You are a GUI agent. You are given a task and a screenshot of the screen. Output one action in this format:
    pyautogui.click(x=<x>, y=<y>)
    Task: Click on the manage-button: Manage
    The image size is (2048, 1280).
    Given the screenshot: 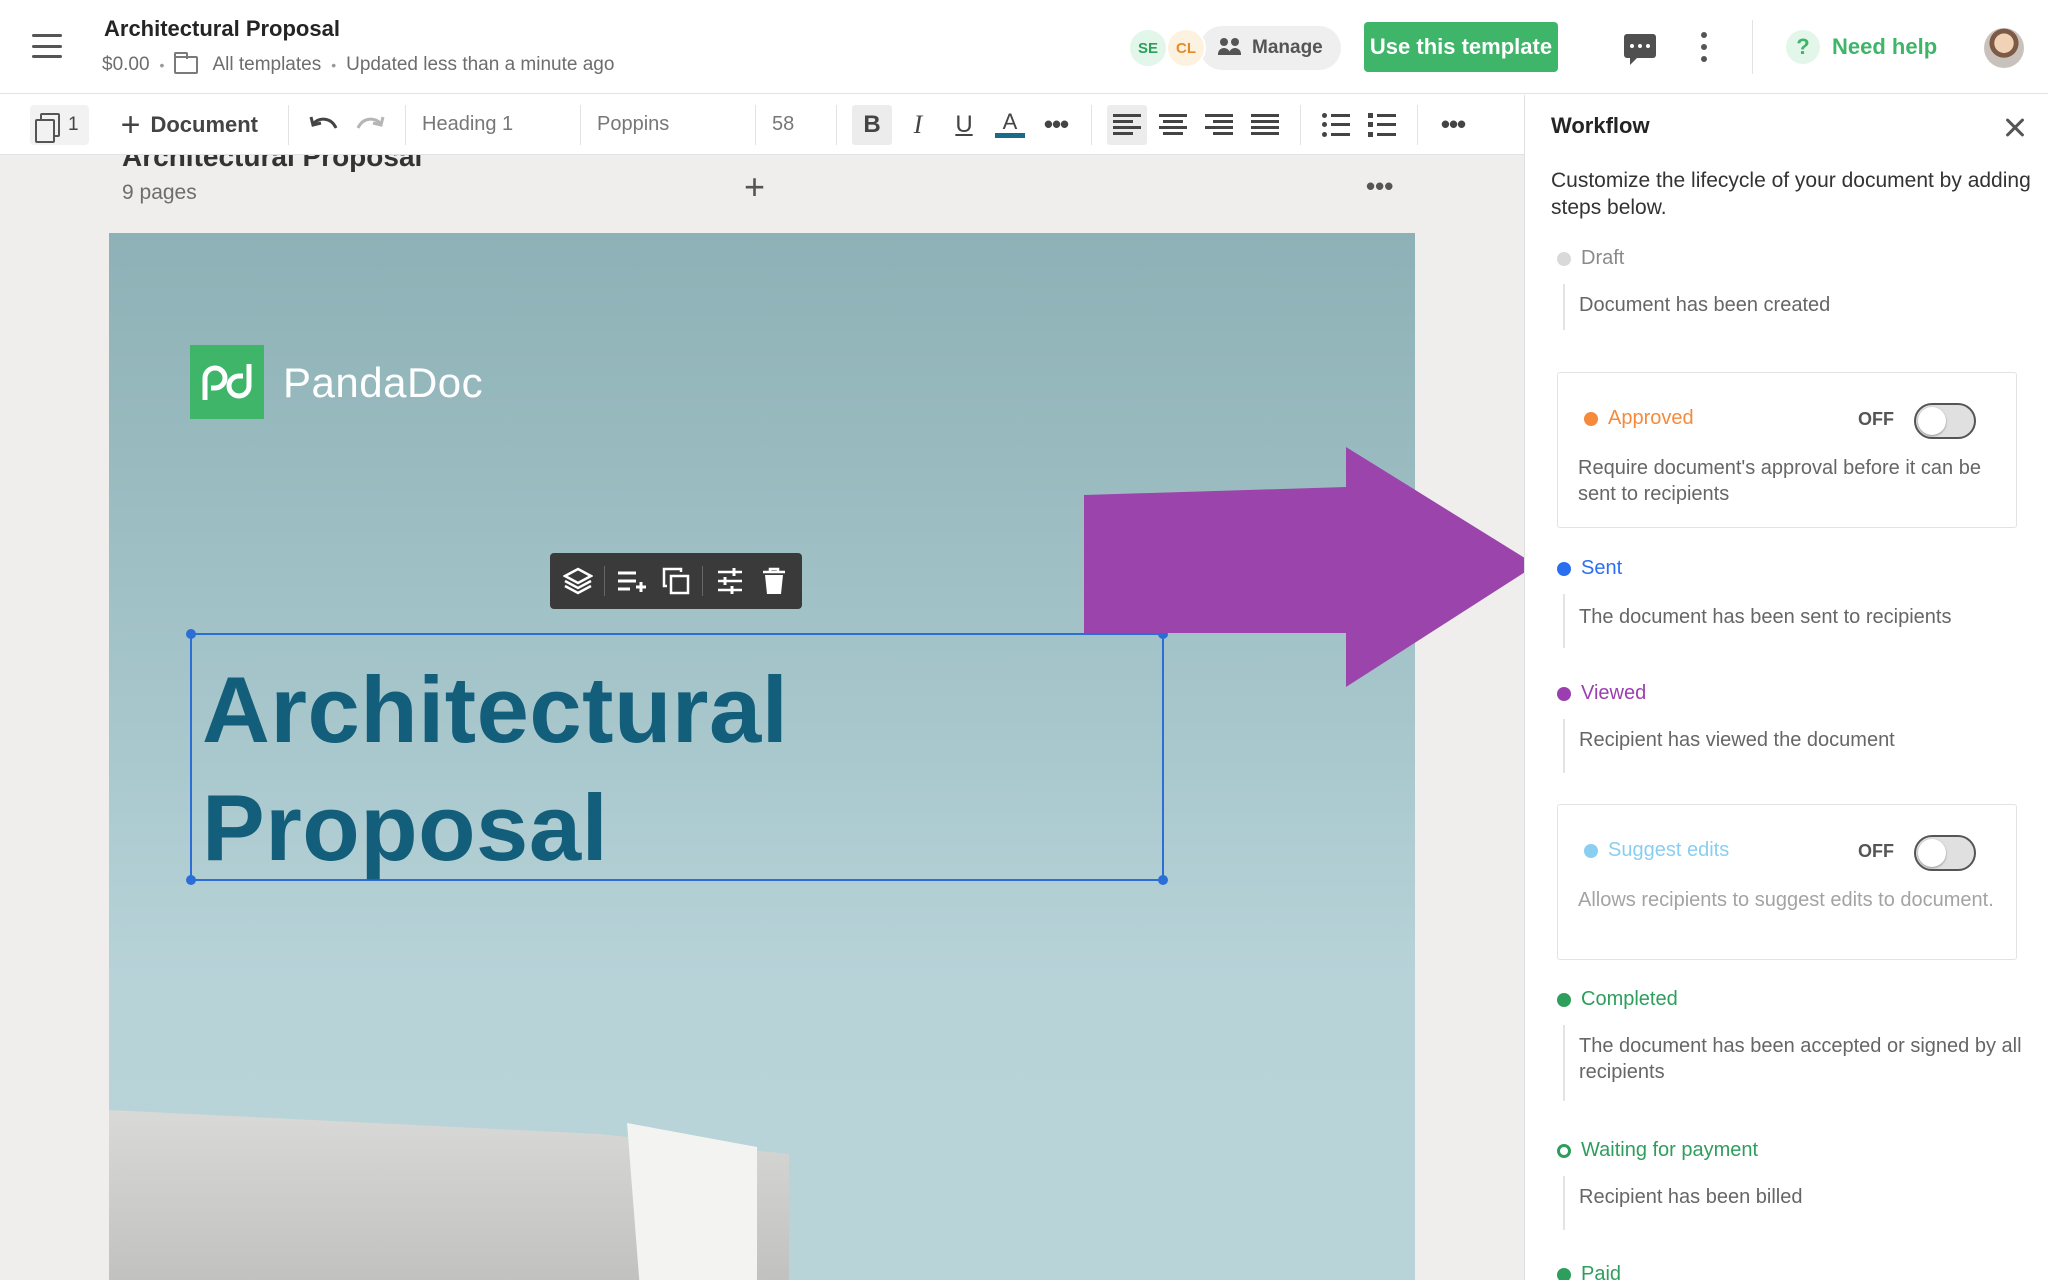 What is the action you would take?
    pyautogui.click(x=1270, y=48)
    